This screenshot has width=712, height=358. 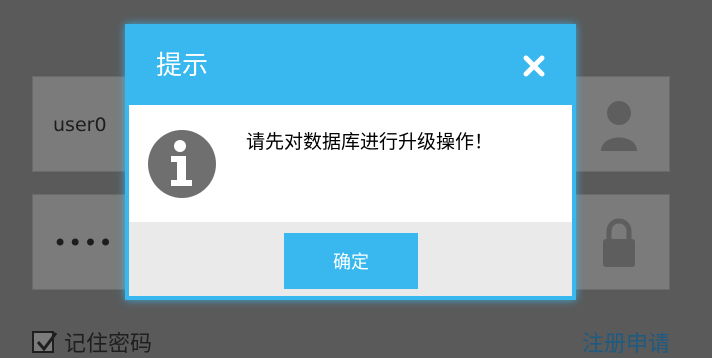 I want to click on ok-button: 确定, so click(x=351, y=261).